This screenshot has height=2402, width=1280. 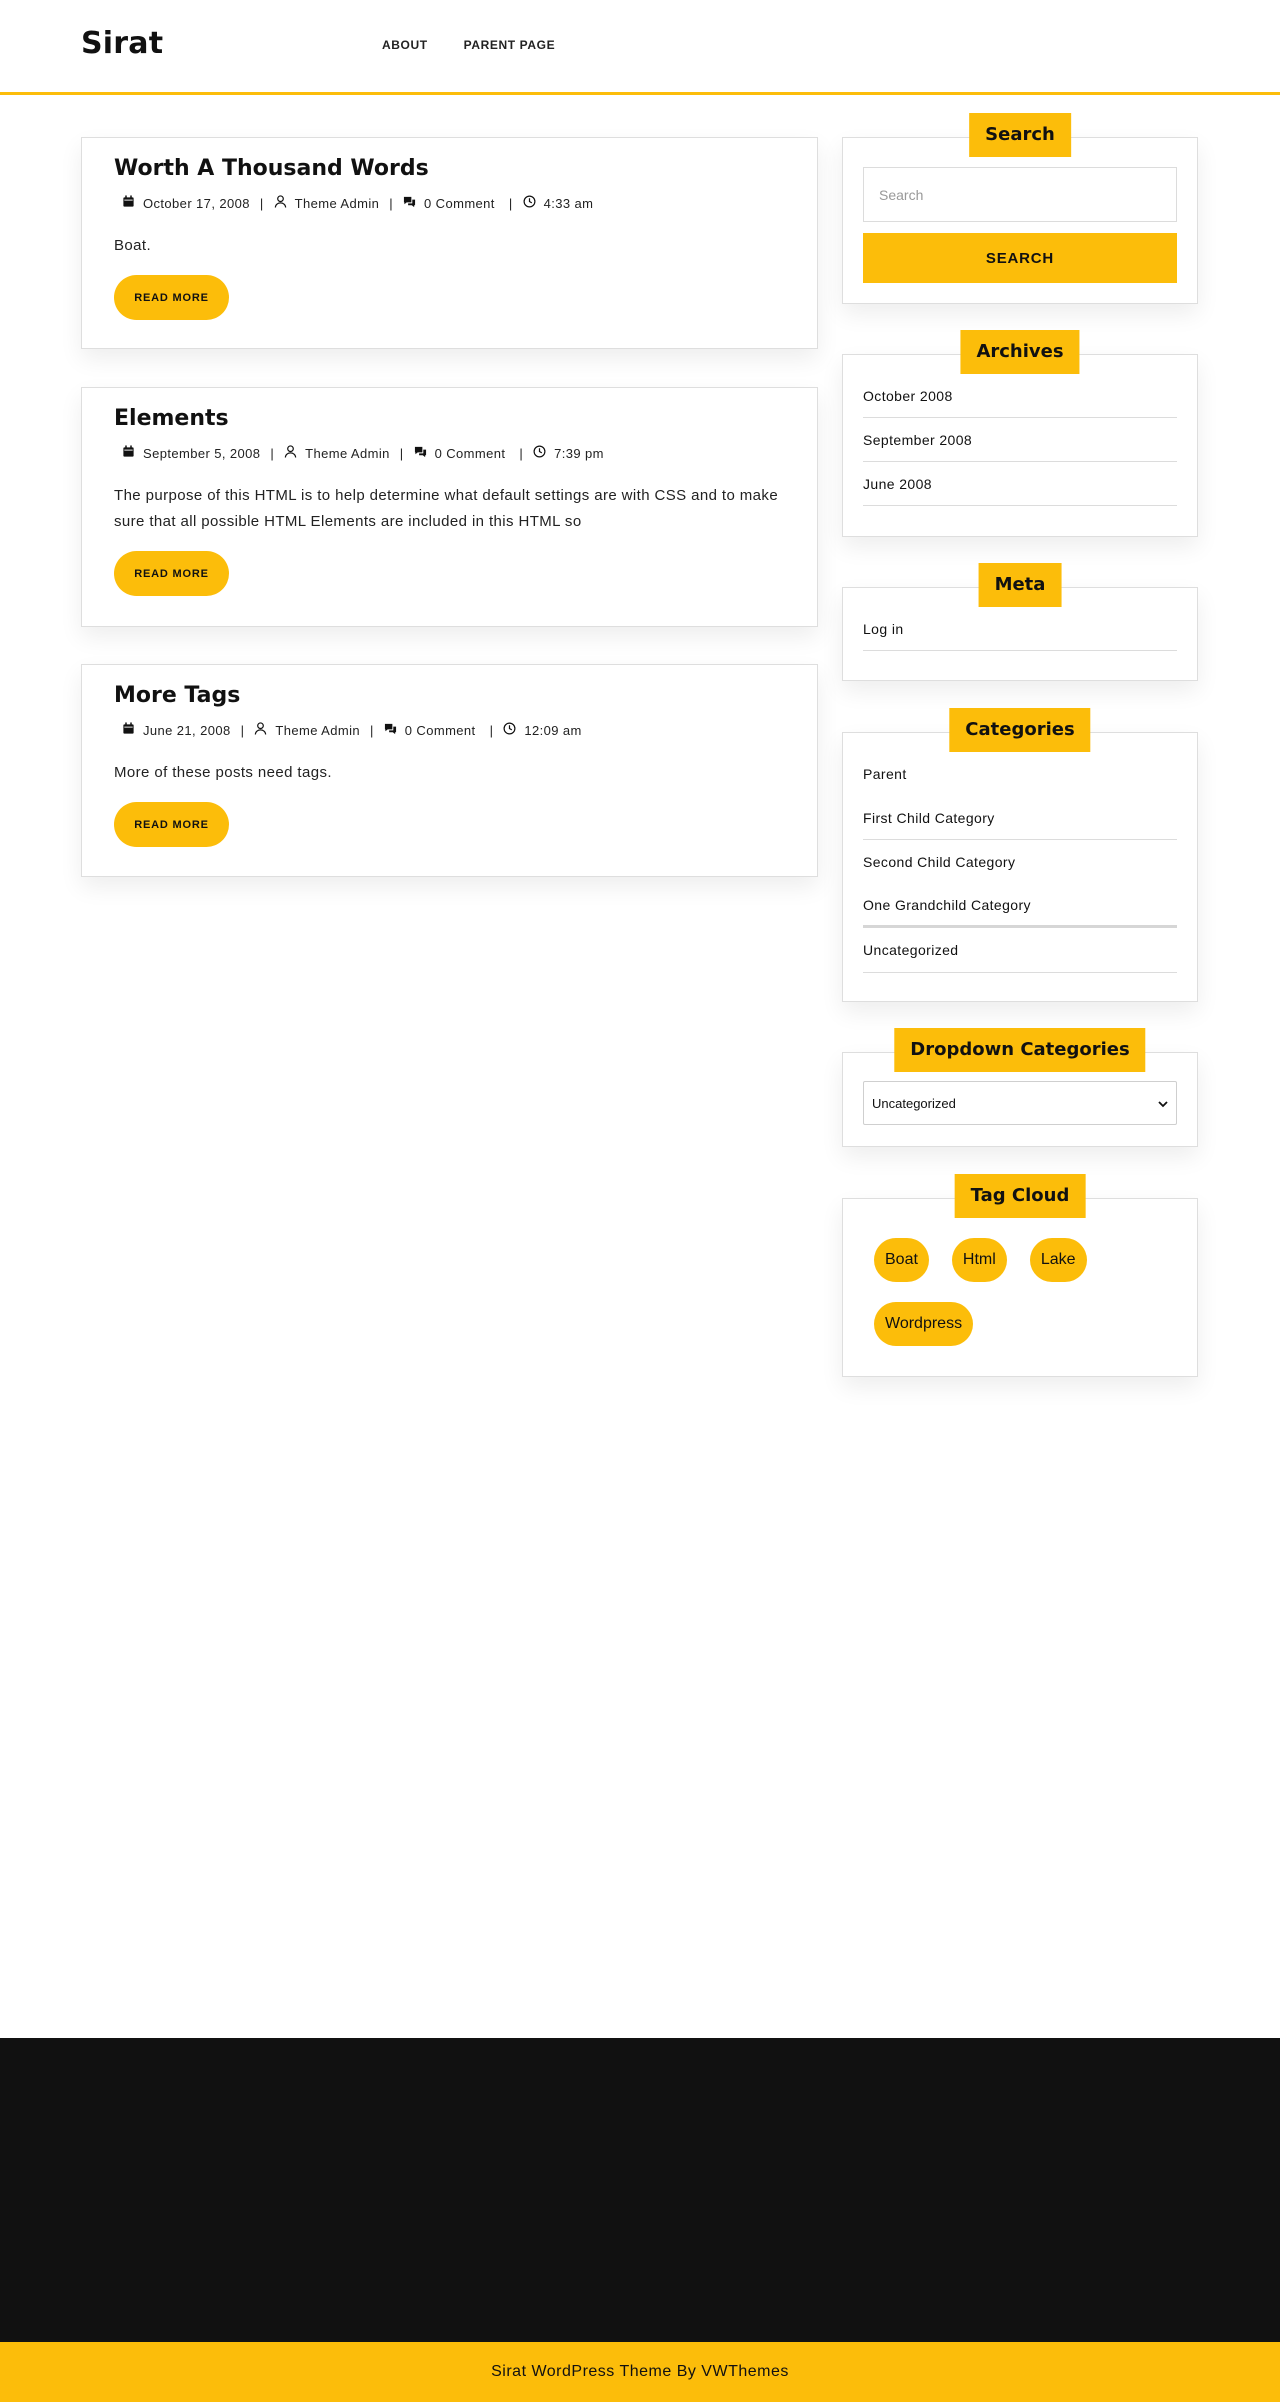 What do you see at coordinates (1020, 135) in the screenshot?
I see `widget-title: Search` at bounding box center [1020, 135].